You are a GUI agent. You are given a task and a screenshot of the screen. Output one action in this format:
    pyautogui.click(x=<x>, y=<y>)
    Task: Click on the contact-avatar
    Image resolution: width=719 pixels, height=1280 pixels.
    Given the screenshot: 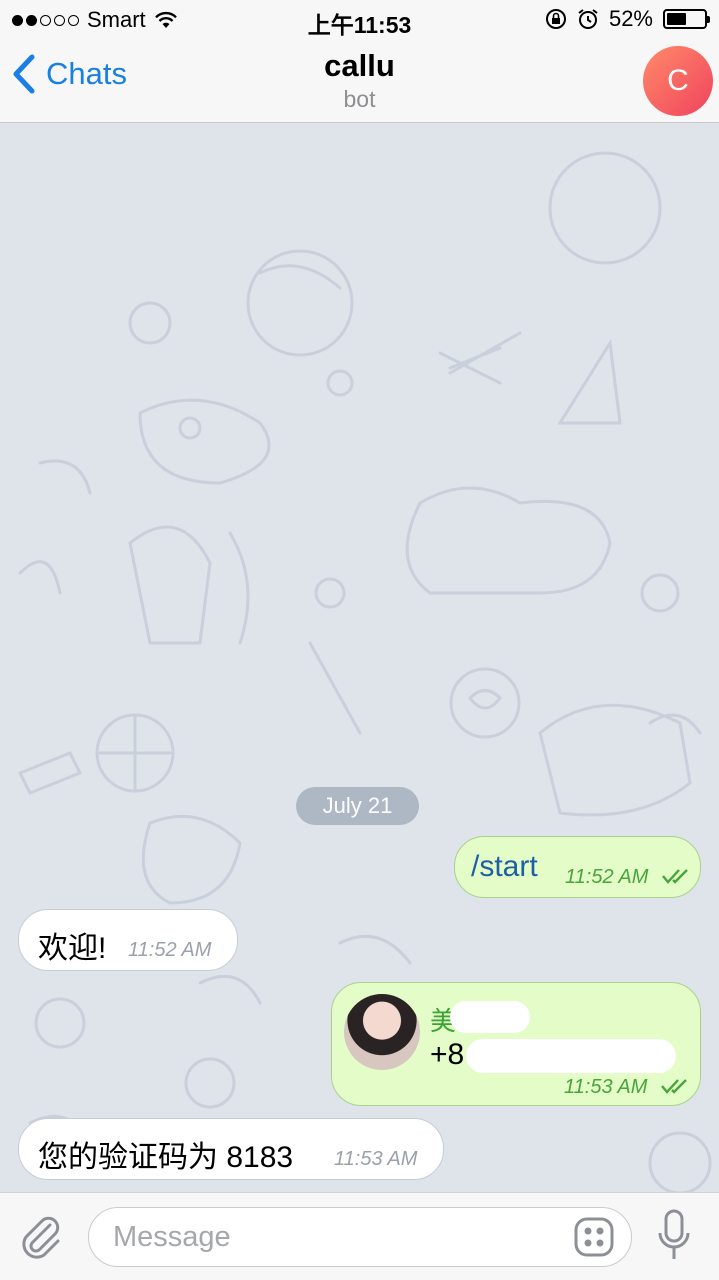 What is the action you would take?
    pyautogui.click(x=382, y=1032)
    